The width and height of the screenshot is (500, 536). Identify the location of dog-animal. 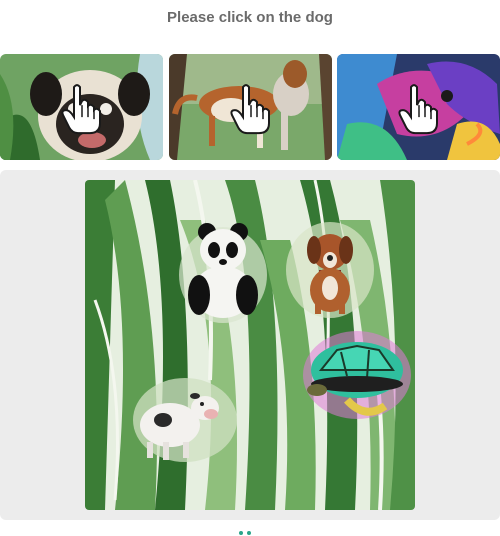
(330, 270).